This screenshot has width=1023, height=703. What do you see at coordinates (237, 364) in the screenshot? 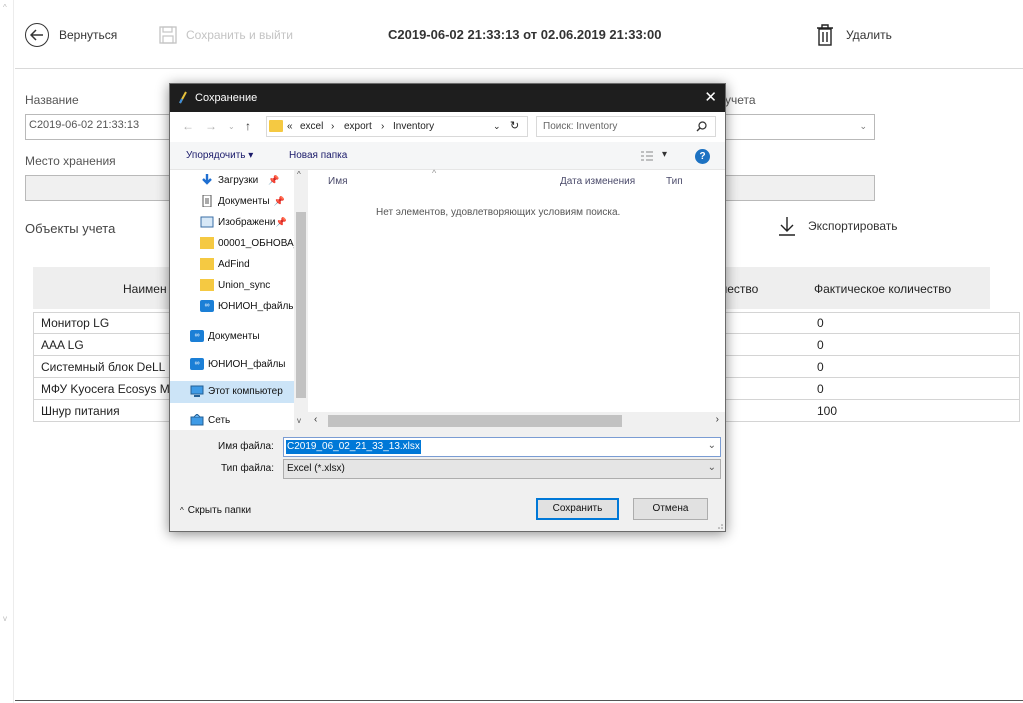
I see `tree-item-cloud-union-files: ∞ ЮНИОН_файлы` at bounding box center [237, 364].